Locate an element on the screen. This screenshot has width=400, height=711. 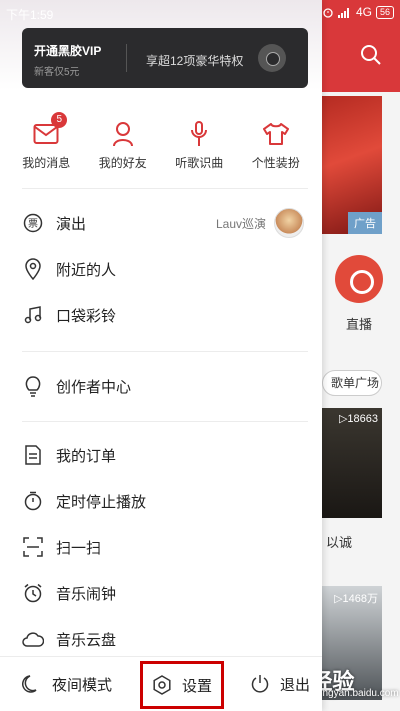
menu-item-creator-center: 创作者中心 is located at coordinates (161, 386).